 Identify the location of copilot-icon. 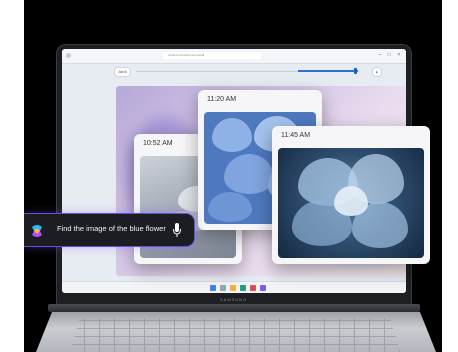
(37, 231).